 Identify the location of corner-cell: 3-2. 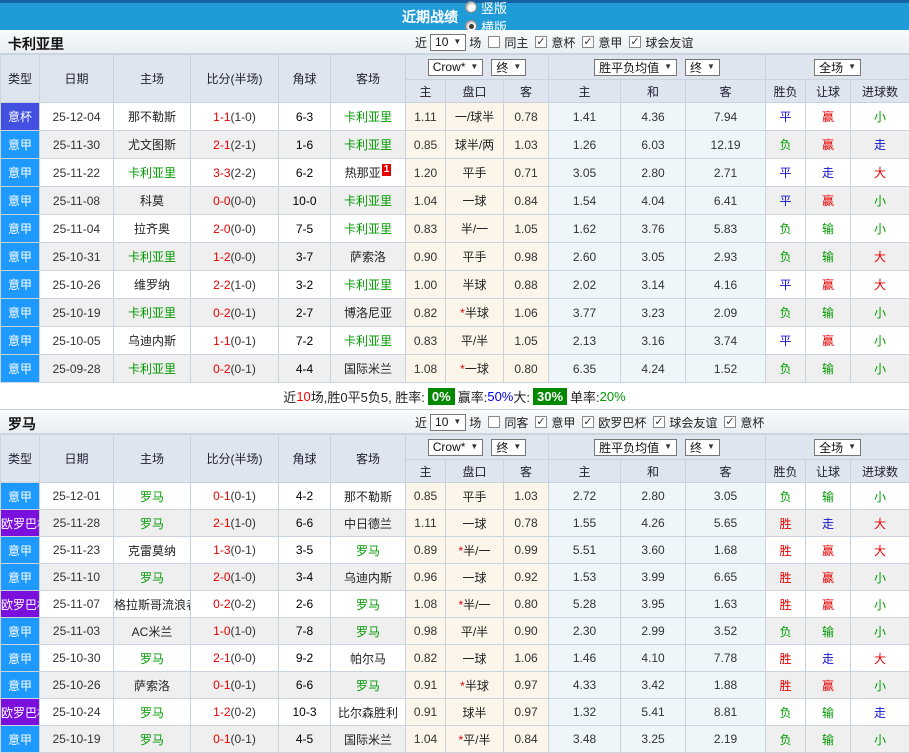
(305, 285).